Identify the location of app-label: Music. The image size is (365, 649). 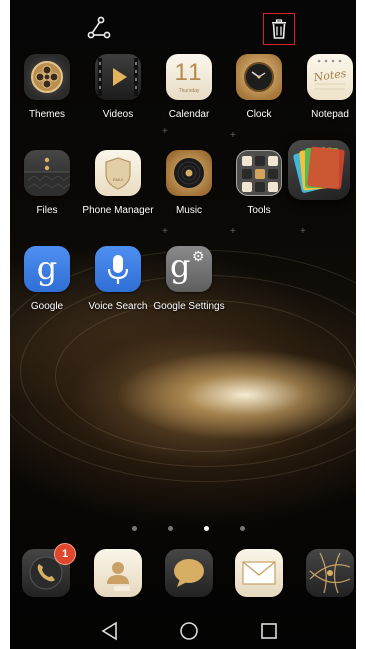
(189, 210).